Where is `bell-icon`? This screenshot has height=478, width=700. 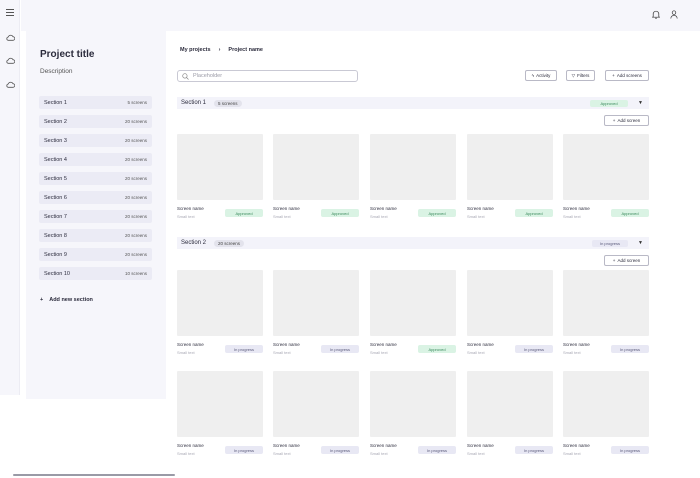
bell-icon is located at coordinates (656, 14).